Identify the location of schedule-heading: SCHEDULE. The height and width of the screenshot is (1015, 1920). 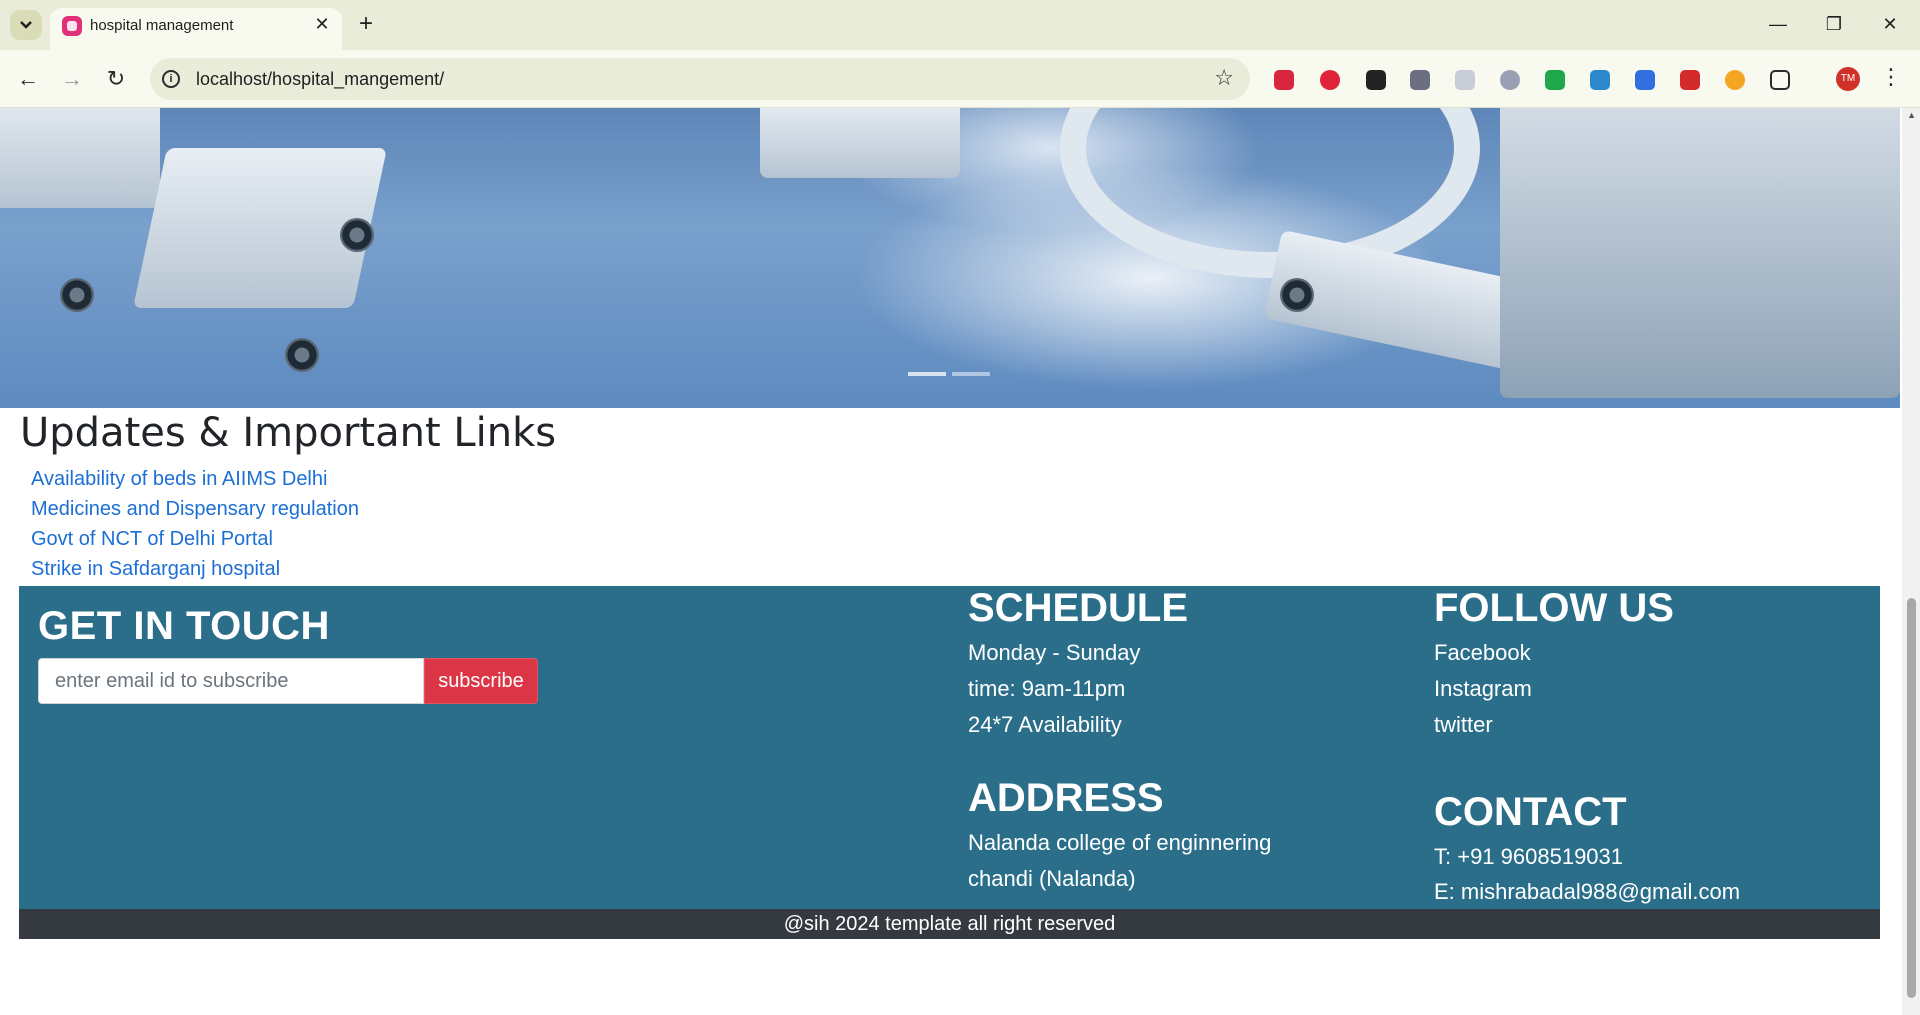
(1078, 608).